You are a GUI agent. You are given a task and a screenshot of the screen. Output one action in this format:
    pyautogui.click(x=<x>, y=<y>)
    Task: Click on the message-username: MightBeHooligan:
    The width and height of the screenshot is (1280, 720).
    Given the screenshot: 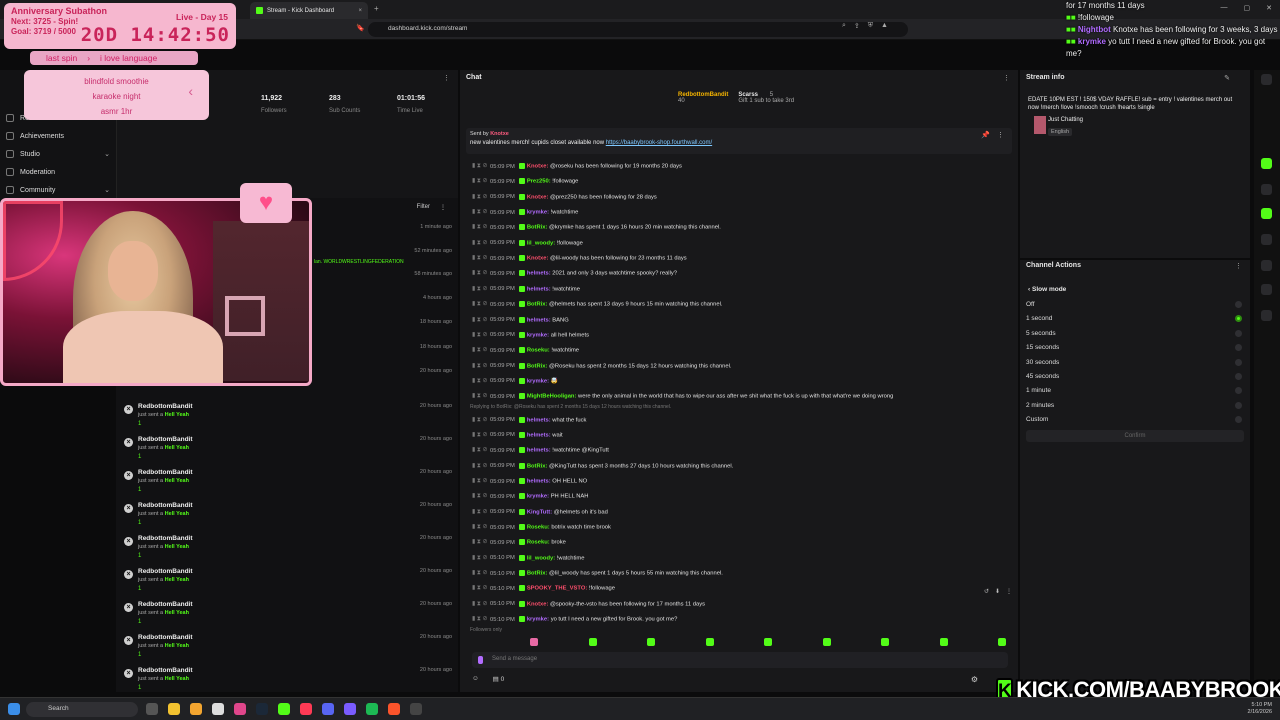 What is the action you would take?
    pyautogui.click(x=552, y=397)
    